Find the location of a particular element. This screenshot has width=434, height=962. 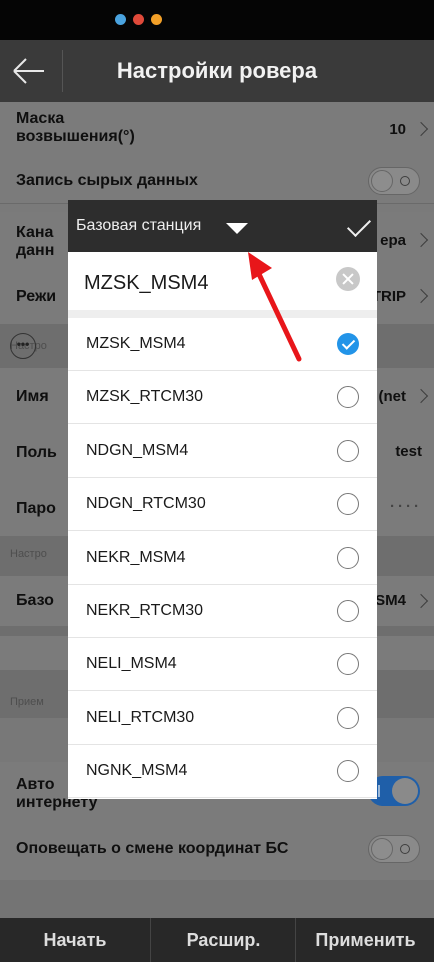

list-item-label: MZSK_MSM4 is located at coordinates (136, 343).